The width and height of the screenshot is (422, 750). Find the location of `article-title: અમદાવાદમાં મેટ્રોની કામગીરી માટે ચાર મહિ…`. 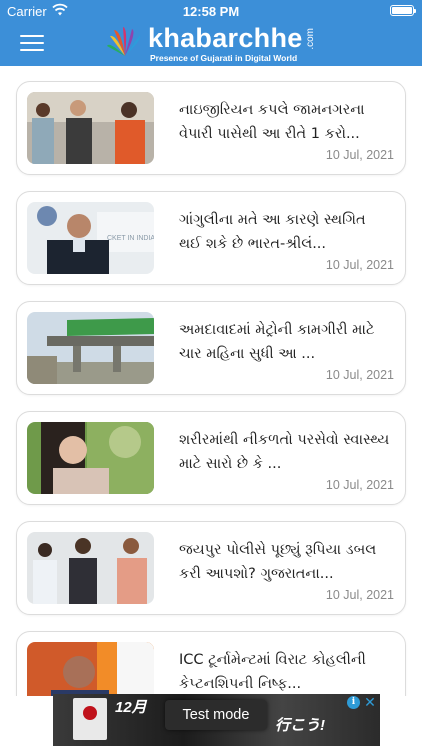

article-title: અમદાવાદમાં મેટ્રોની કામગીરી માટે ચાર મહિ… is located at coordinates (277, 342).